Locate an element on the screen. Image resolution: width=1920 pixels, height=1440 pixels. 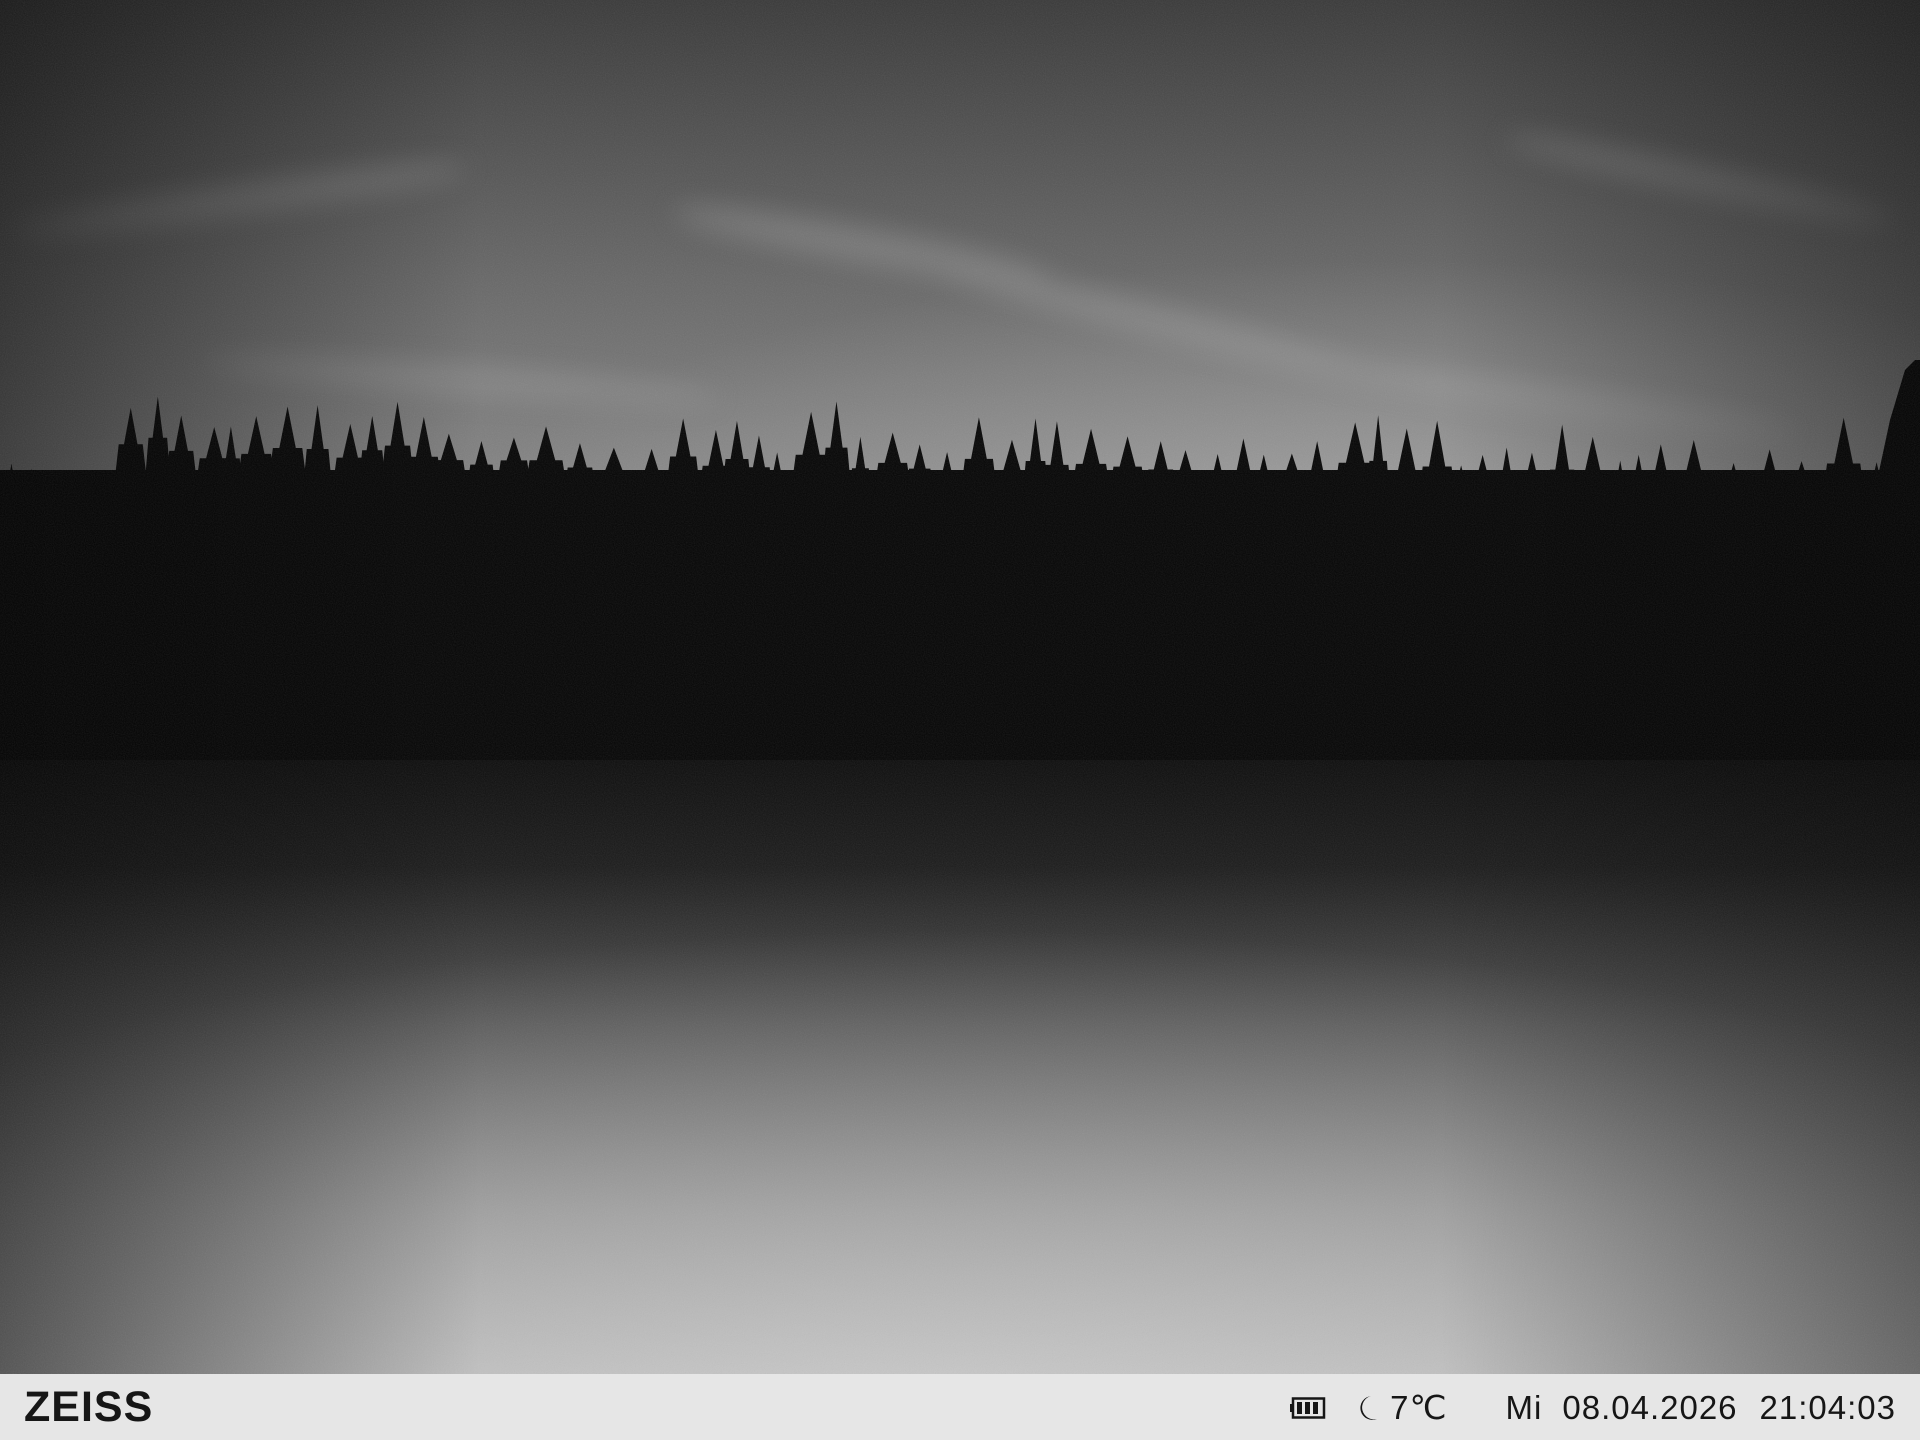
temperature-readout: 7℃ is located at coordinates (1419, 1407).